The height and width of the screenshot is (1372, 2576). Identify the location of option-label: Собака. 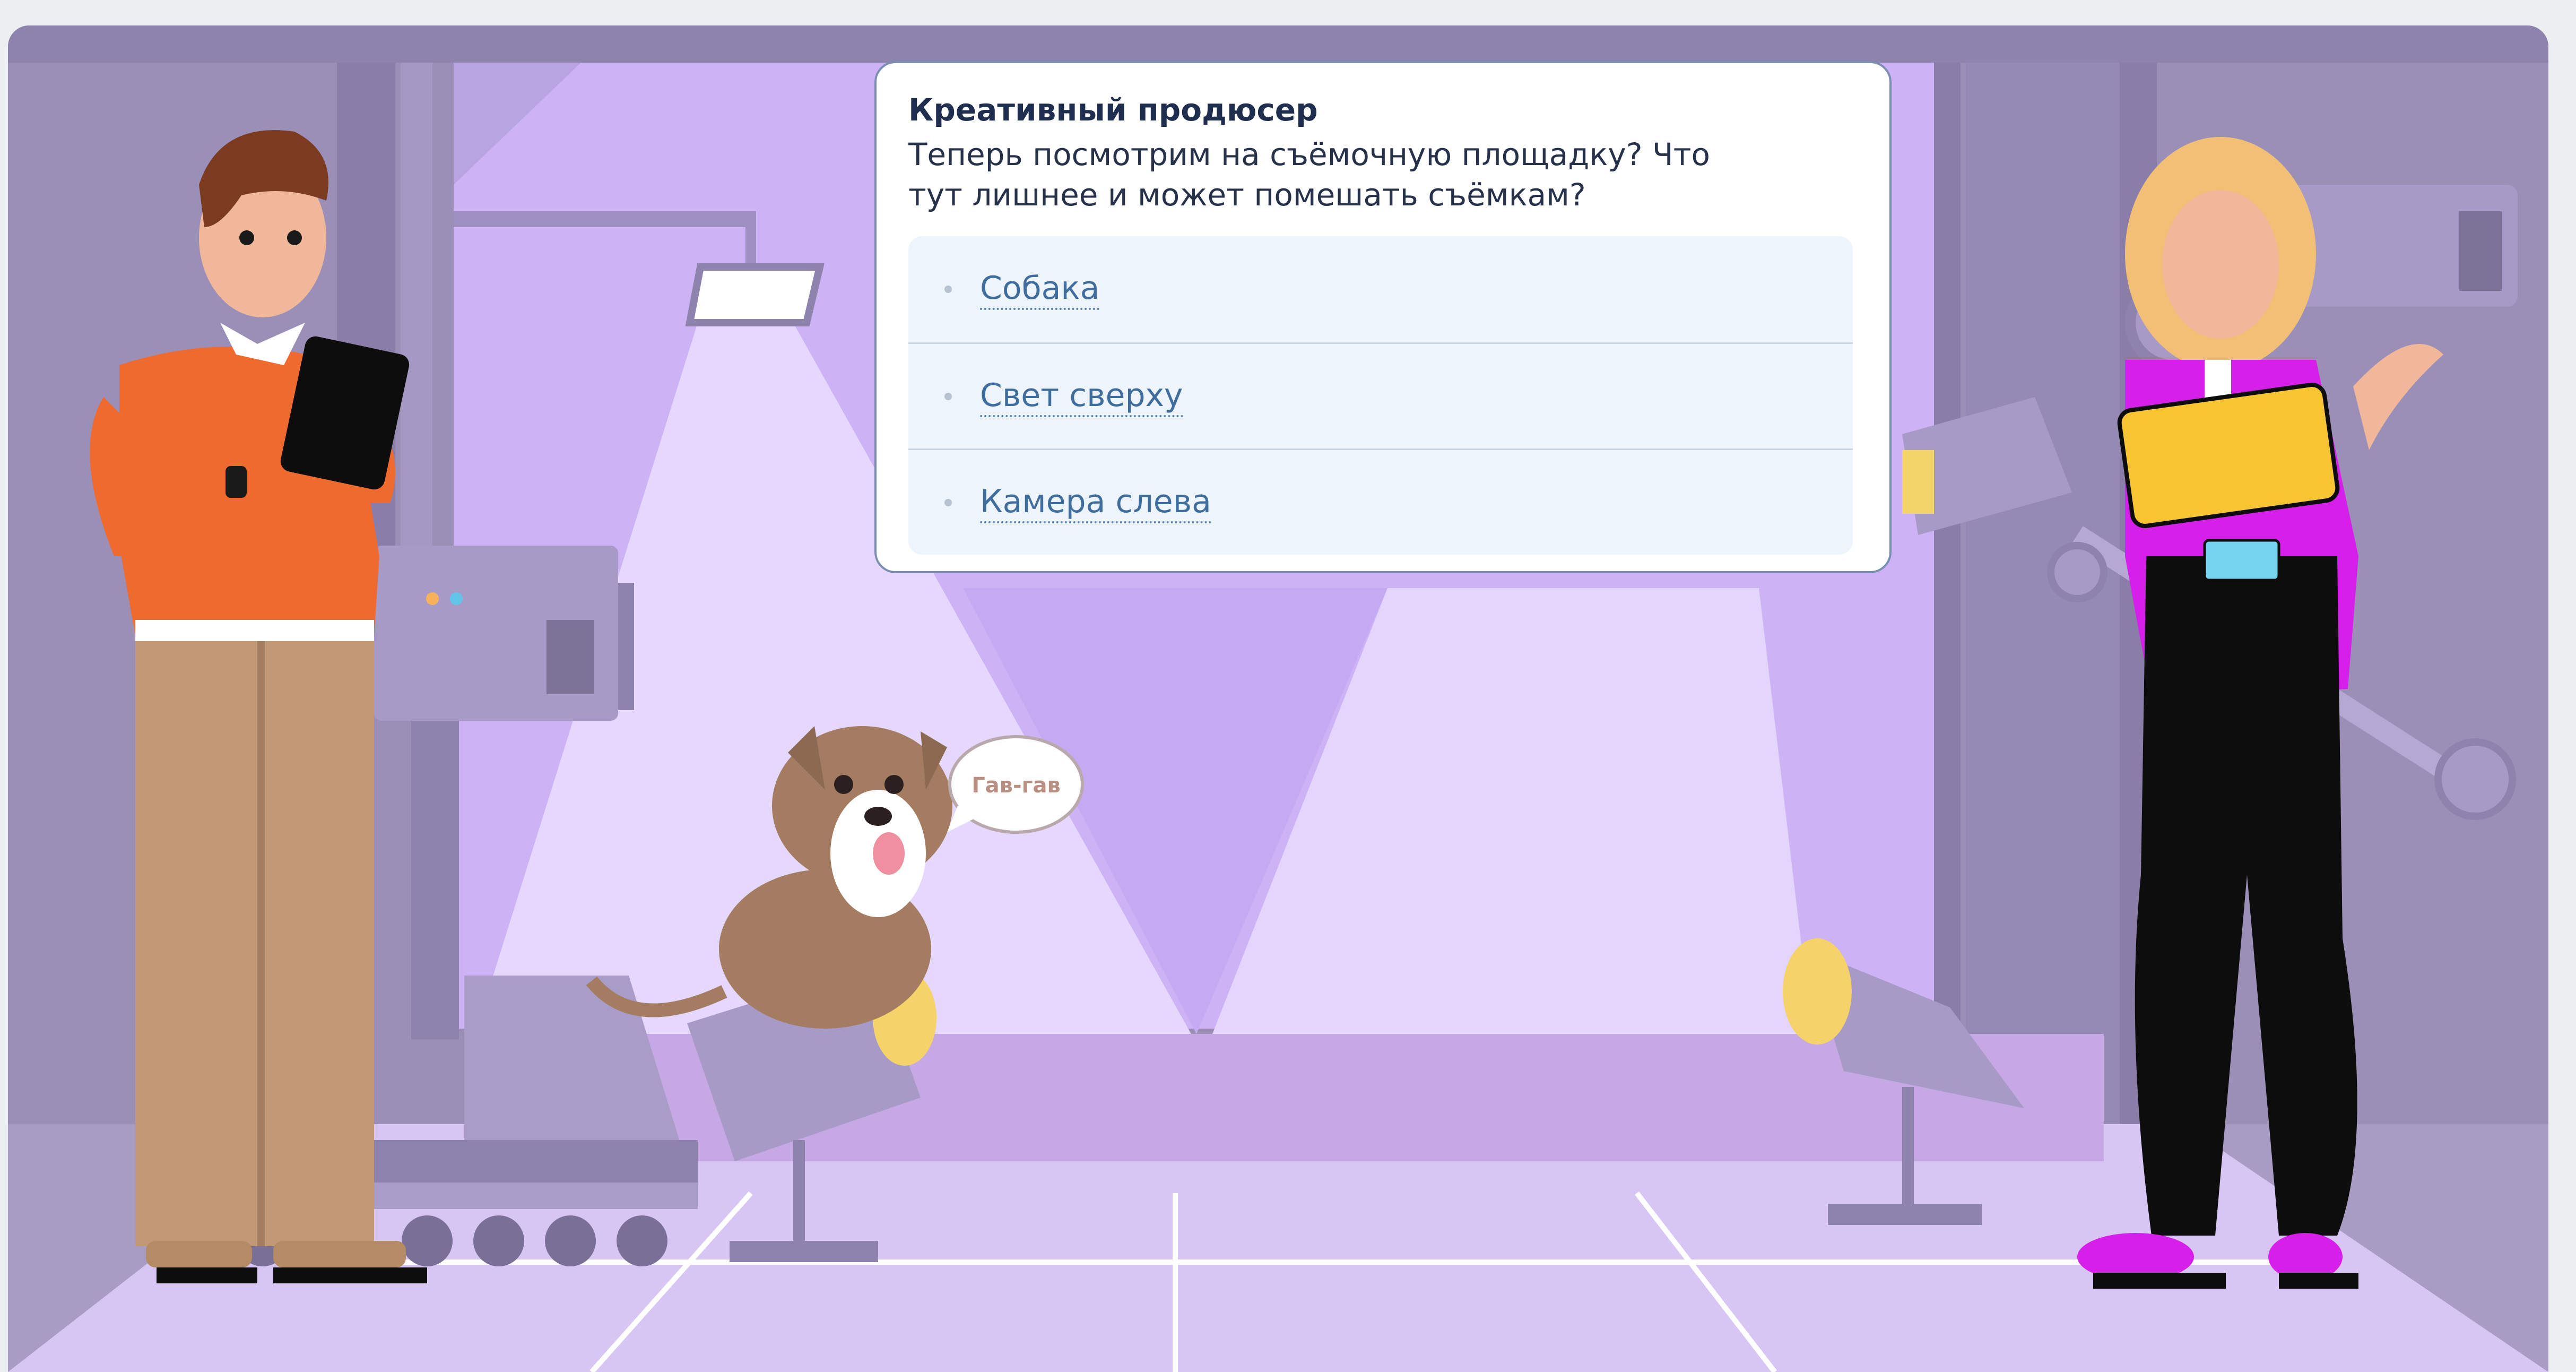
(1040, 290).